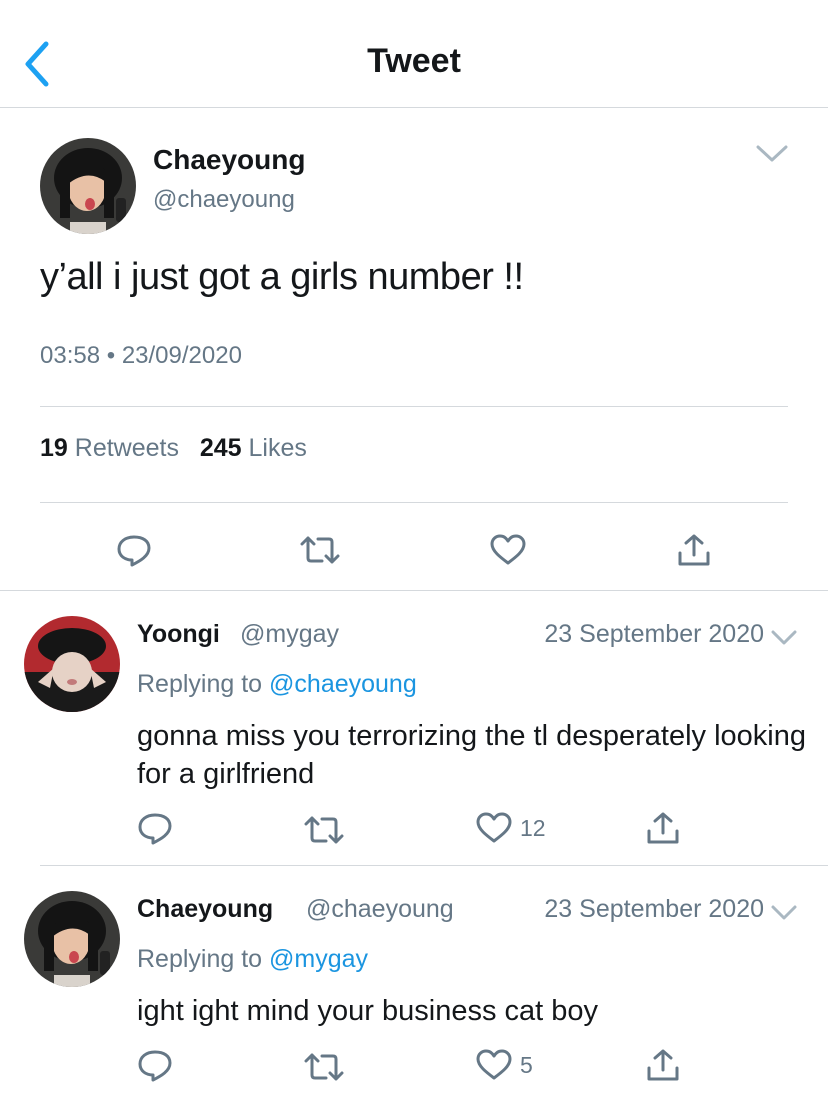 The height and width of the screenshot is (1100, 828). What do you see at coordinates (277, 448) in the screenshot?
I see `likes-label: Likes` at bounding box center [277, 448].